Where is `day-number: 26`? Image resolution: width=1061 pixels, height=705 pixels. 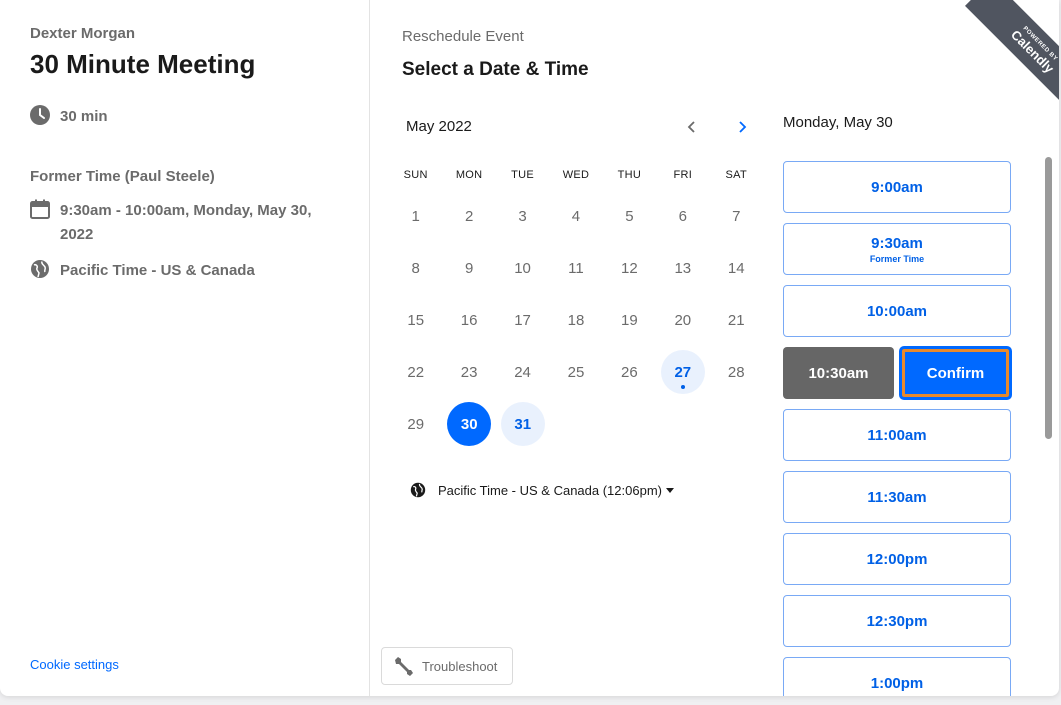 day-number: 26 is located at coordinates (629, 372).